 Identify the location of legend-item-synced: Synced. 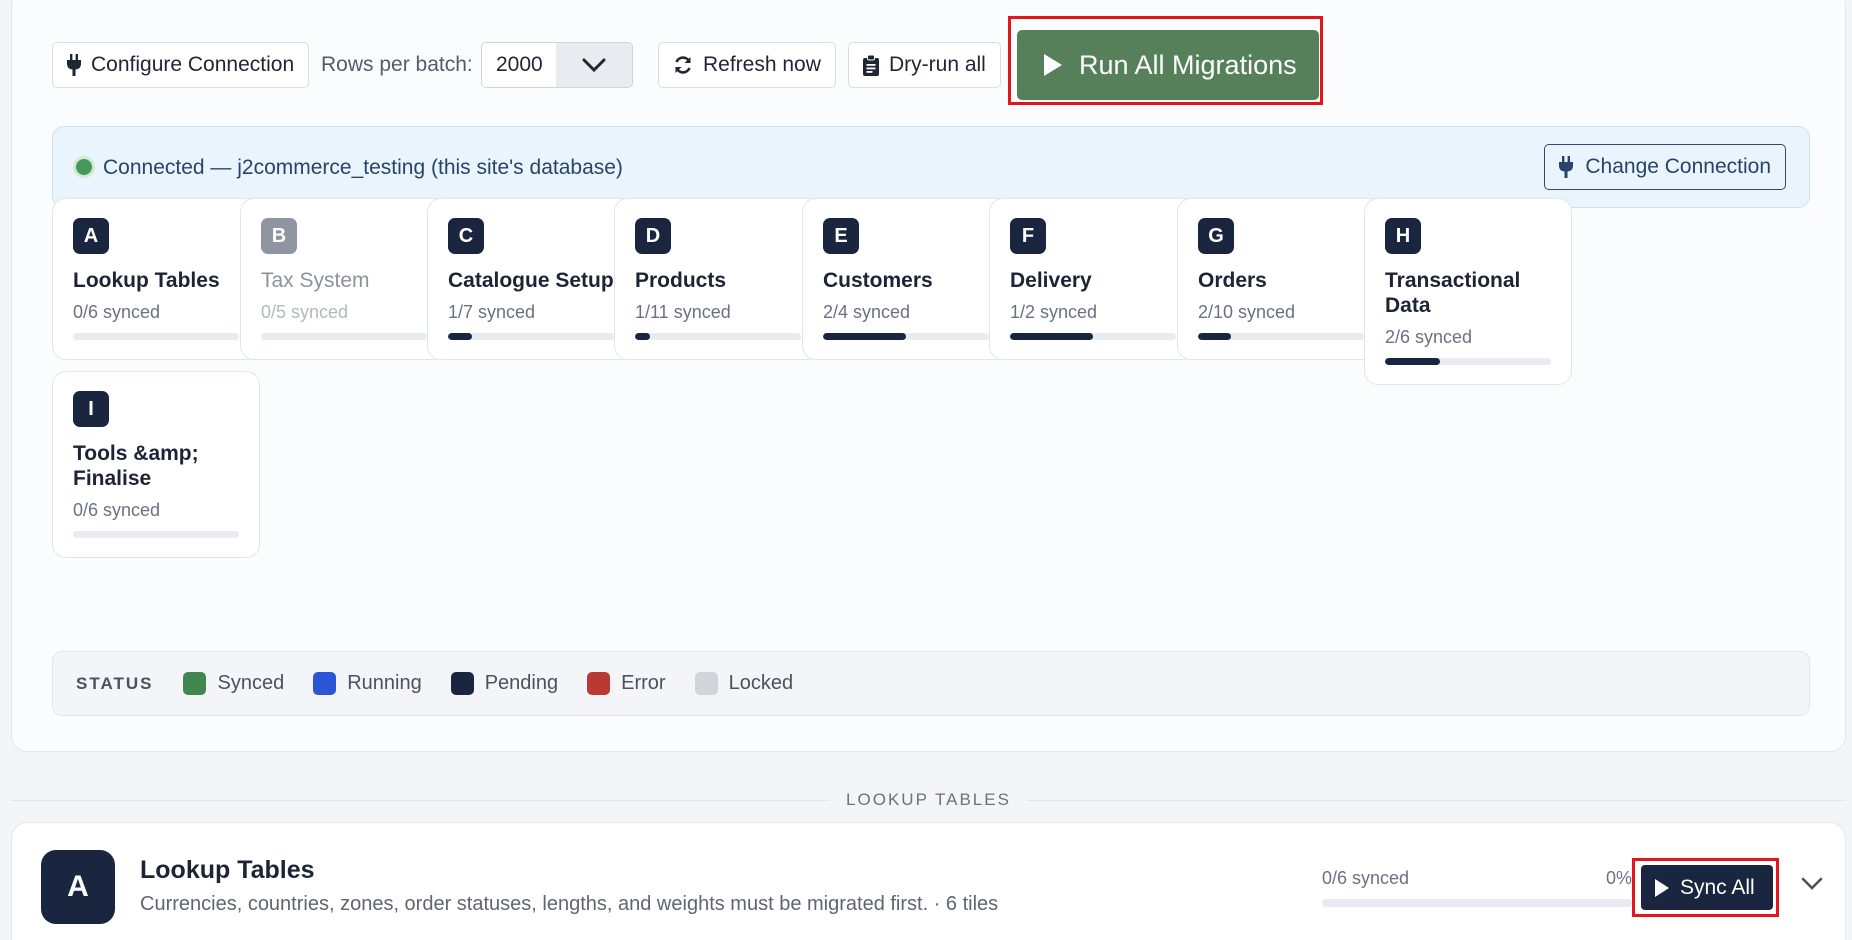
(233, 683).